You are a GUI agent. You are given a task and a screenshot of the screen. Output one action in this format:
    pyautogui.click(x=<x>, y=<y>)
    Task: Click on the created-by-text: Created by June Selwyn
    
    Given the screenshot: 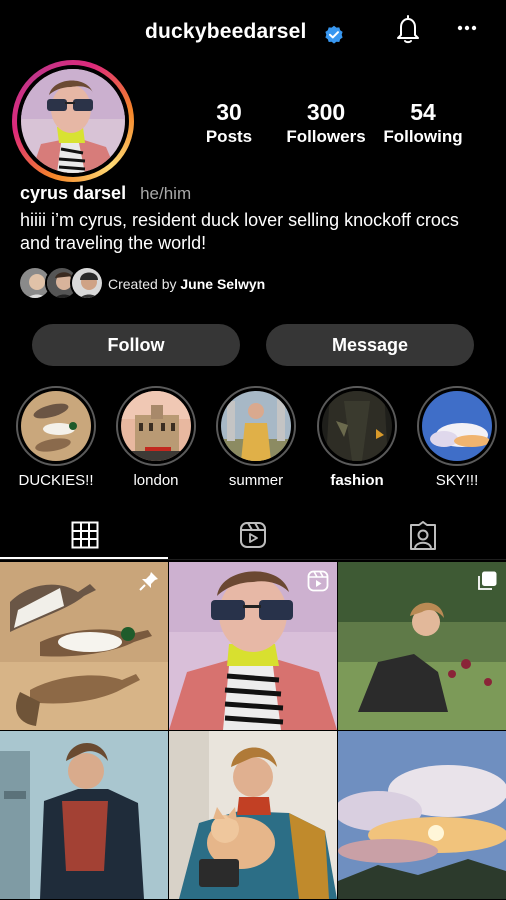 What is the action you would take?
    pyautogui.click(x=186, y=284)
    